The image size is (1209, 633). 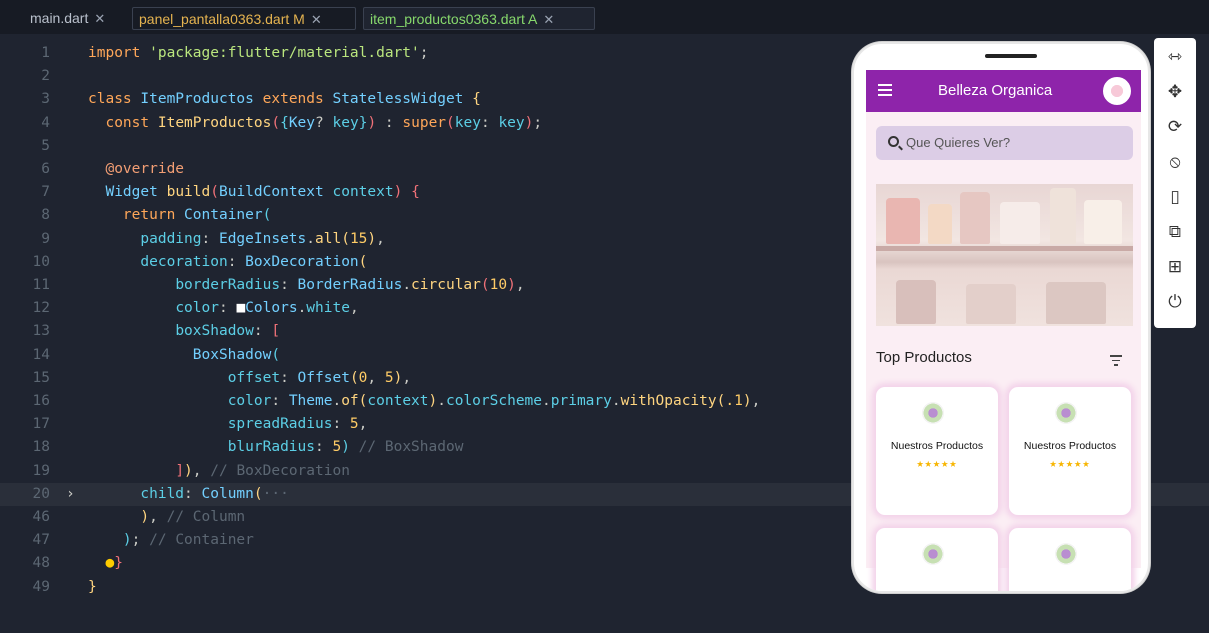 I want to click on qr-code-icon: ⊞, so click(x=1175, y=267).